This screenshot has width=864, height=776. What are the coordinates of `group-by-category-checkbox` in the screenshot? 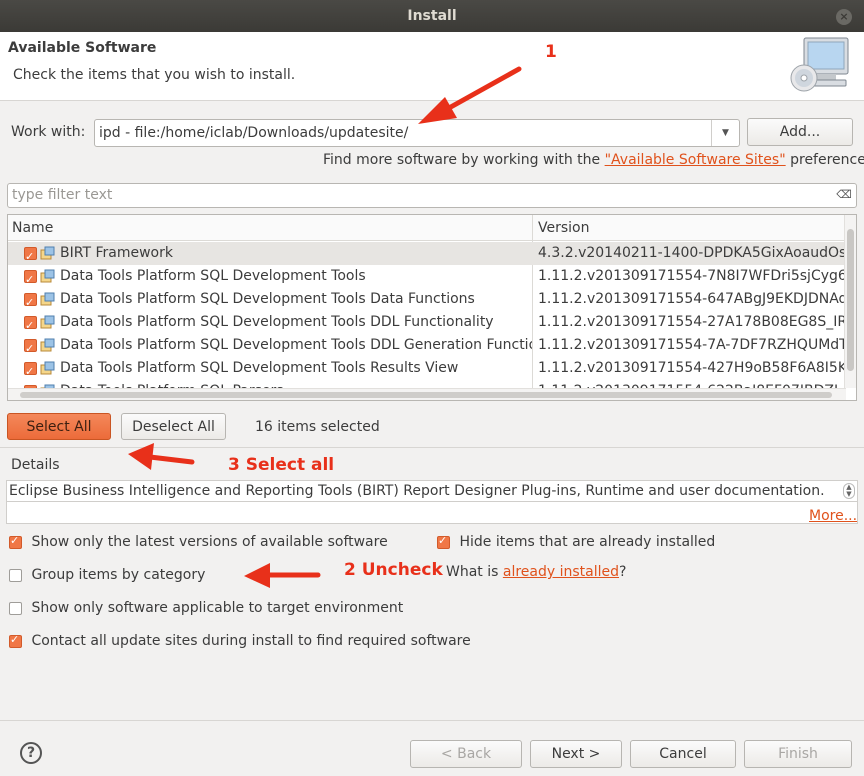 It's located at (15, 575).